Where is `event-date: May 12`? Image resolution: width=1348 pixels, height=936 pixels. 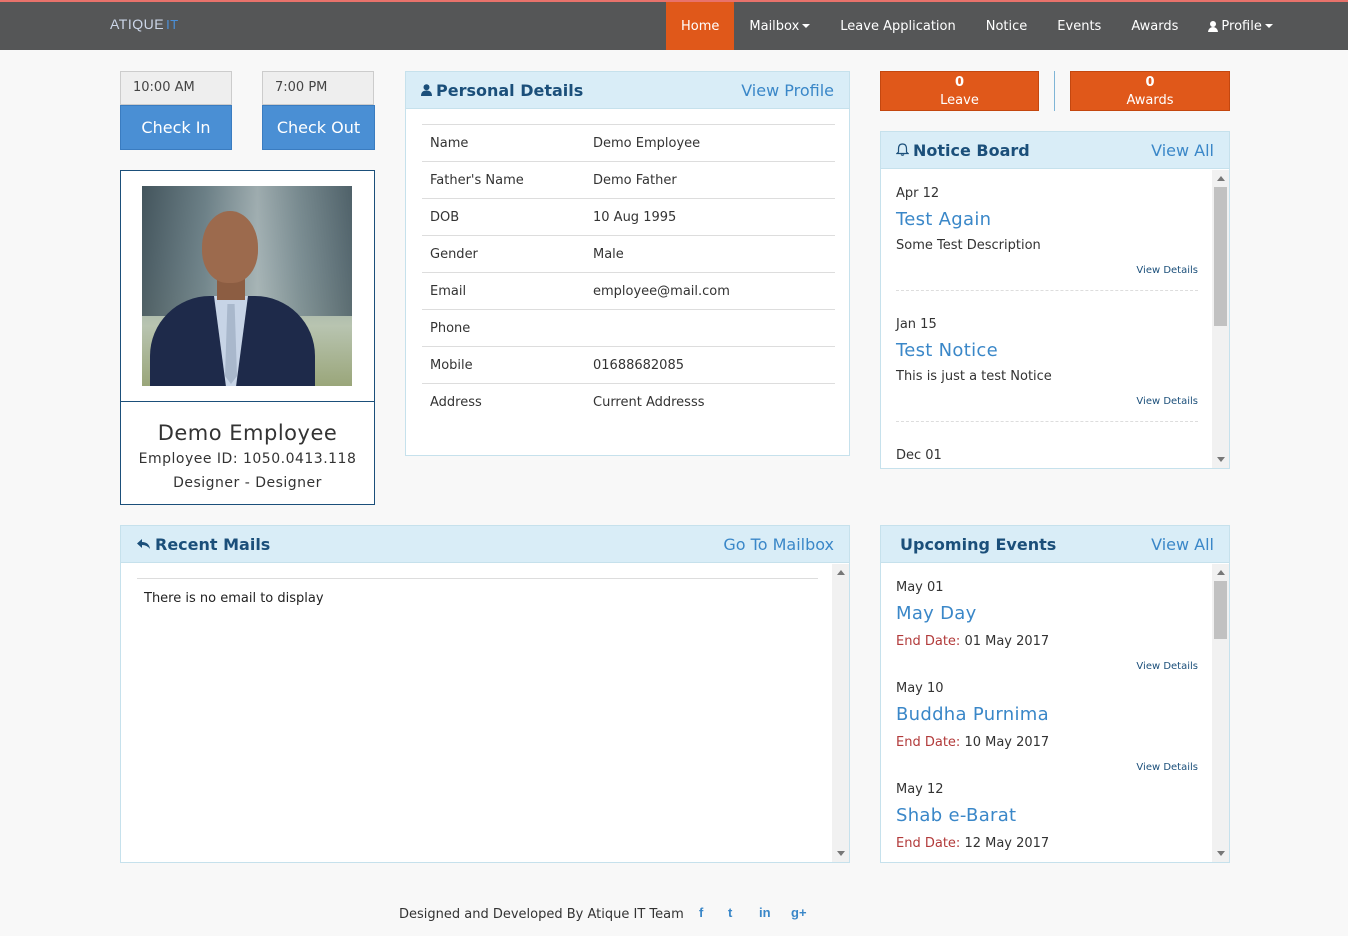 event-date: May 12 is located at coordinates (920, 789).